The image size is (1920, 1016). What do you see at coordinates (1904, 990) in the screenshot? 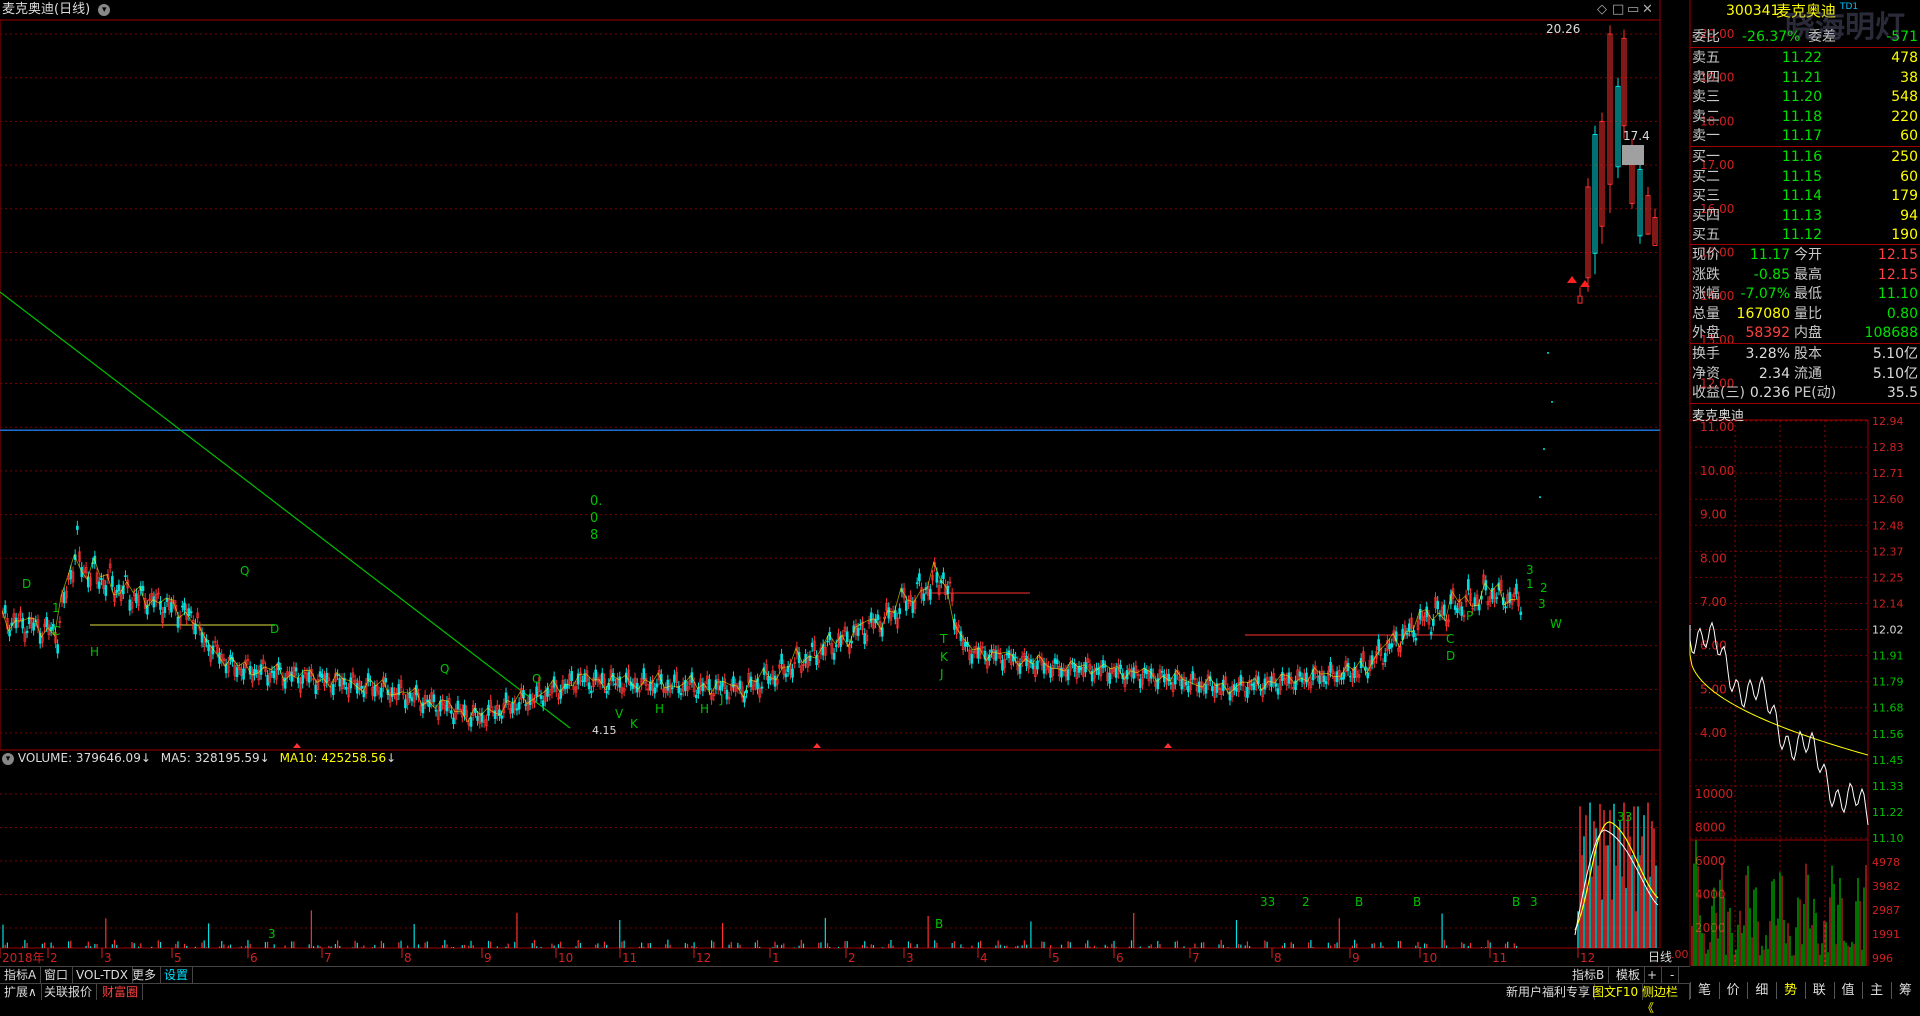
I see `side-tab: 筹` at bounding box center [1904, 990].